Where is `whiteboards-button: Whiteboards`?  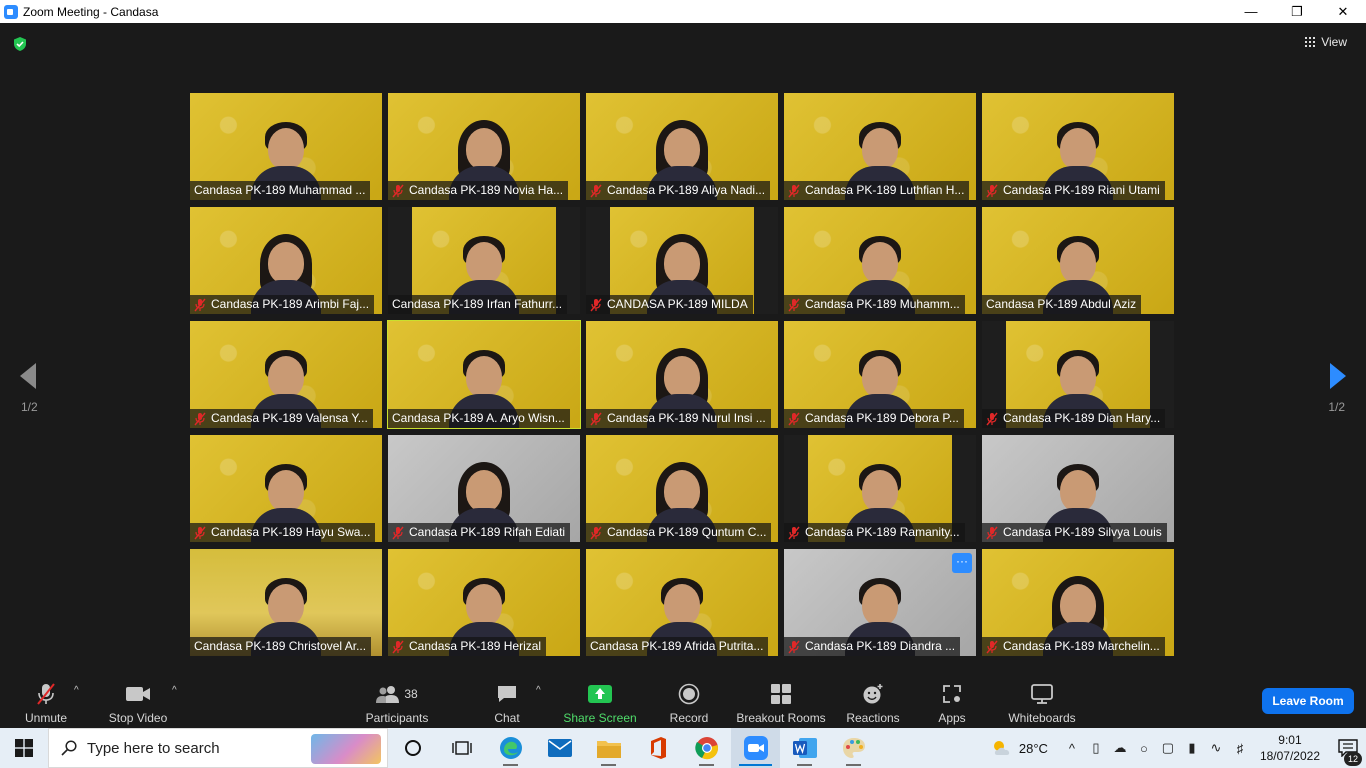 whiteboards-button: Whiteboards is located at coordinates (1042, 699).